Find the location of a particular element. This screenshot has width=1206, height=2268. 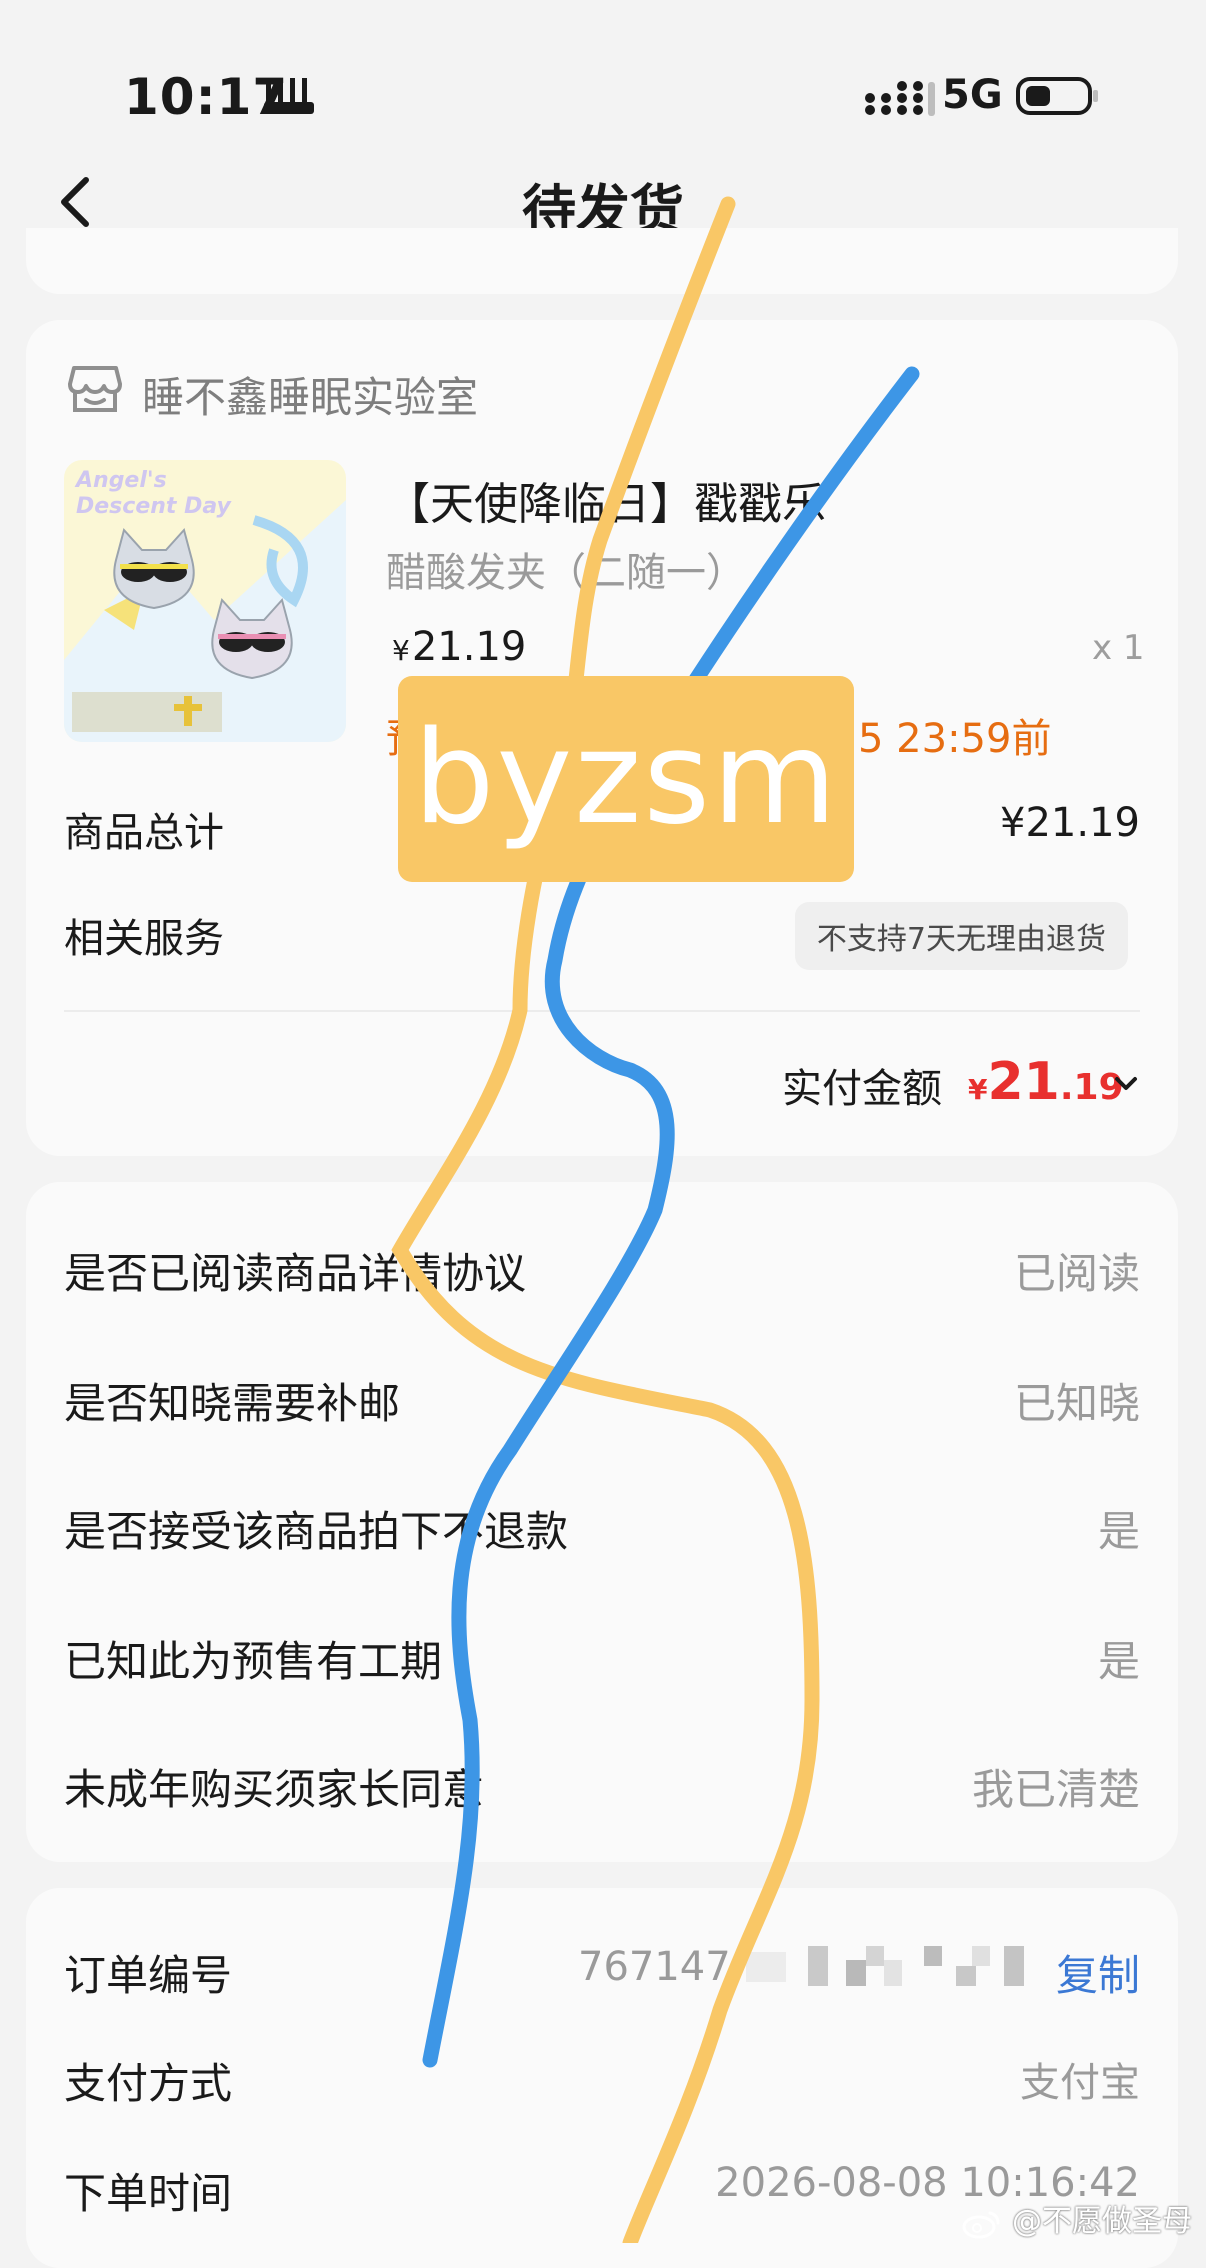

weibo-handle: @不愿做圣母 is located at coordinates (1102, 2221).